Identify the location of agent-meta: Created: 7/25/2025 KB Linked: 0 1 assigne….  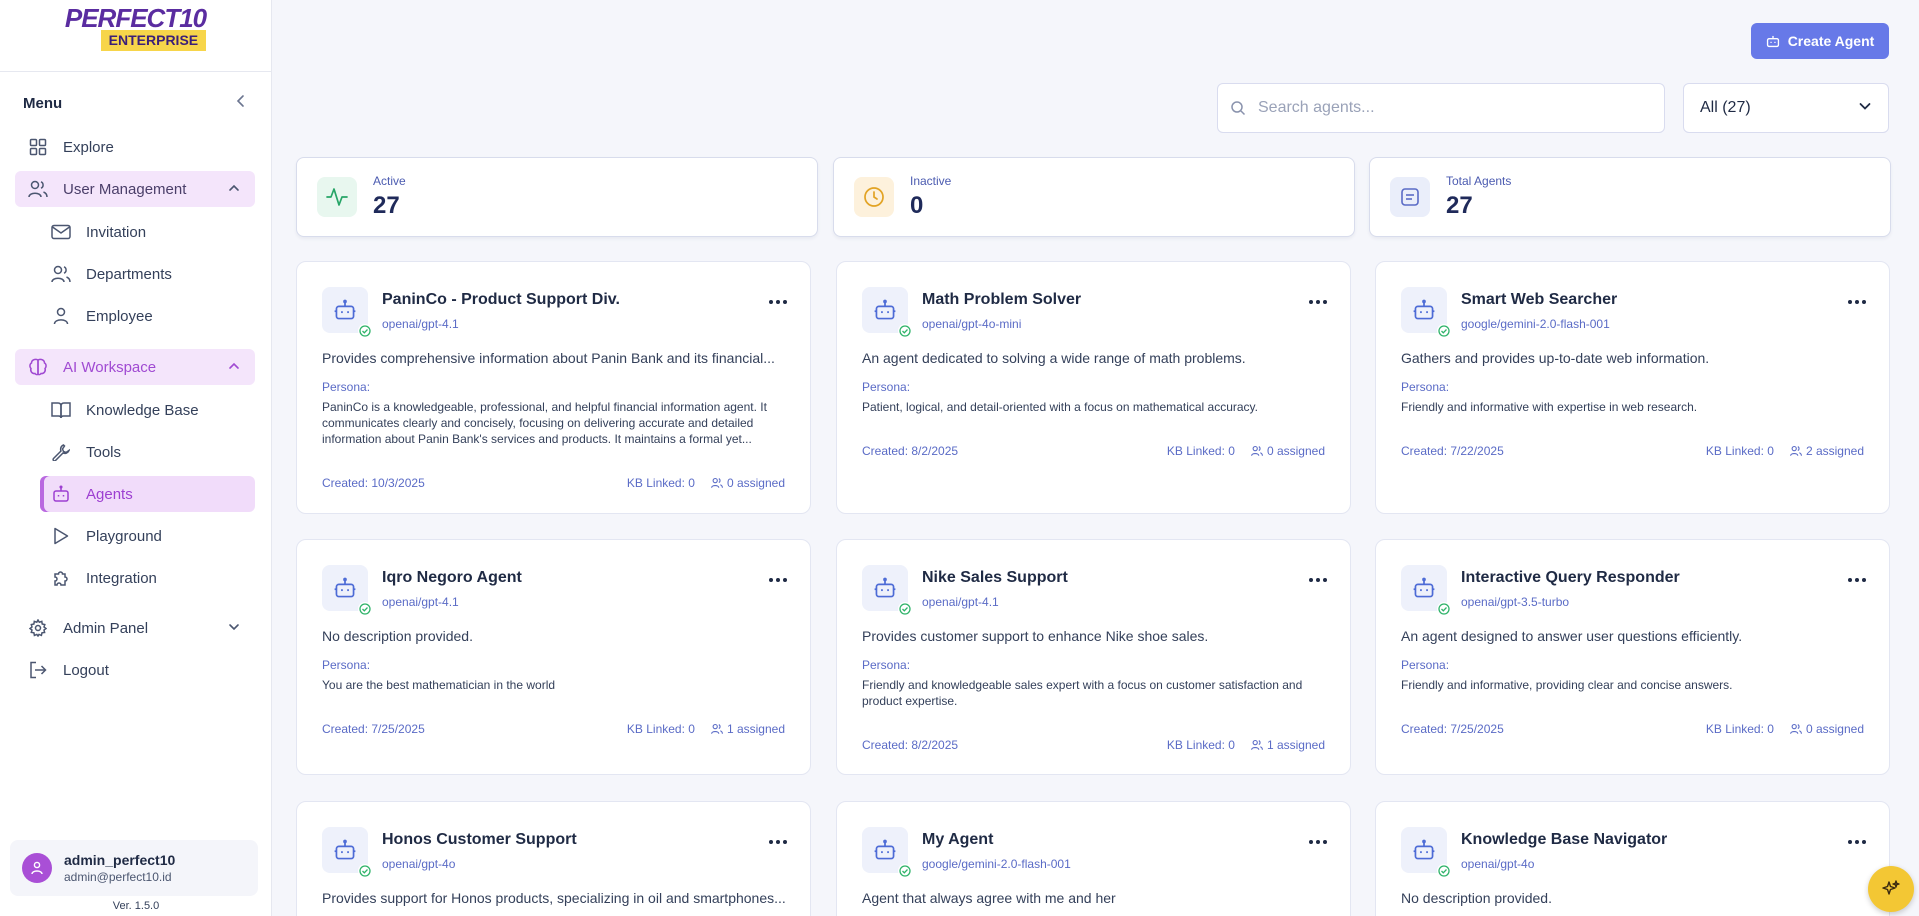
(553, 729).